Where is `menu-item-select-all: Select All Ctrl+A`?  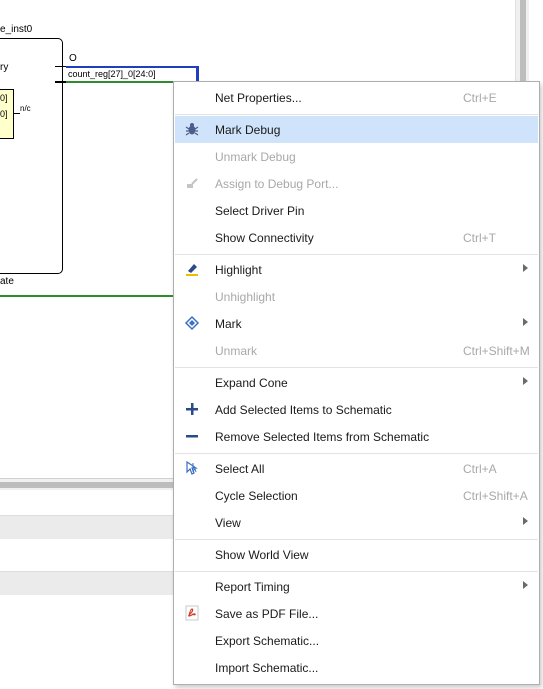 menu-item-select-all: Select All Ctrl+A is located at coordinates (356, 468).